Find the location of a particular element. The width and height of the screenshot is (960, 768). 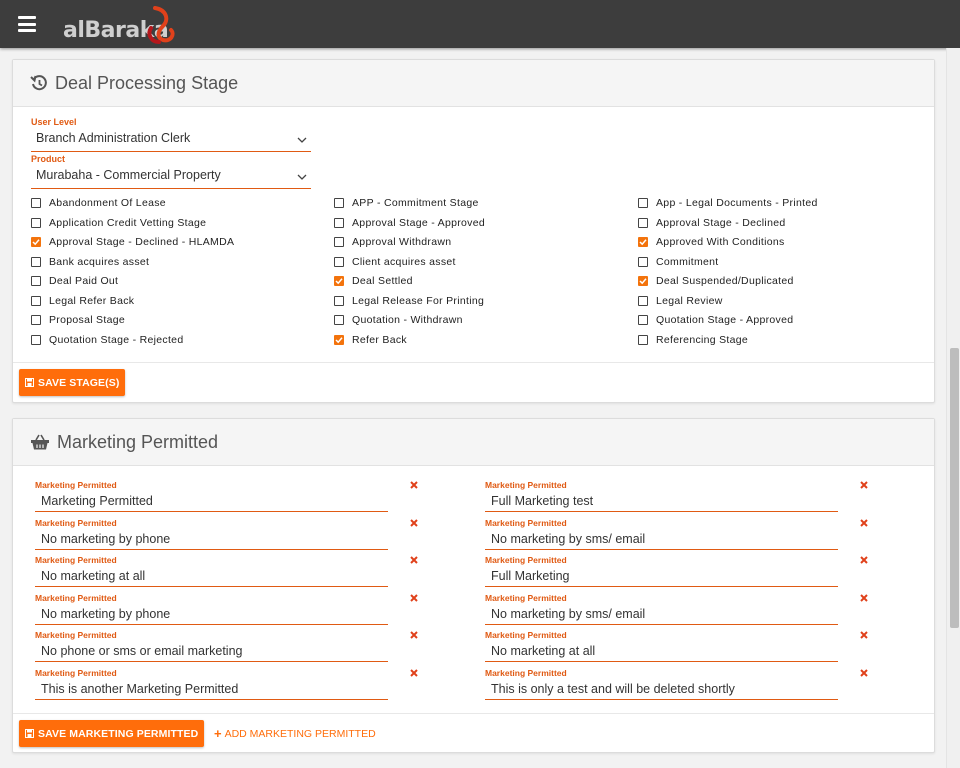

stage-checkbox-item: Approval Stage - Declined - HLAMDA is located at coordinates (132, 242).